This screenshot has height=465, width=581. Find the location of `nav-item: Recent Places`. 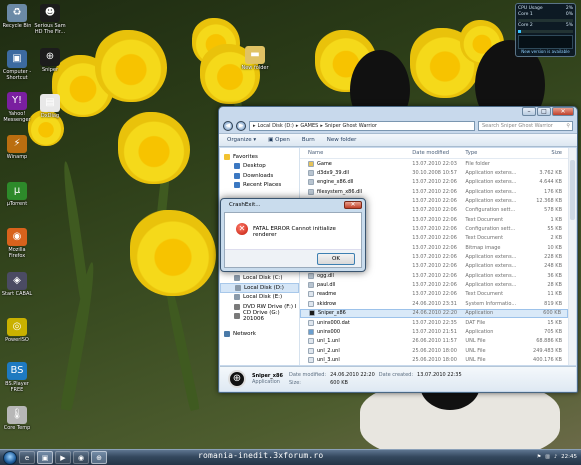

nav-item: Recent Places is located at coordinates (259, 186).